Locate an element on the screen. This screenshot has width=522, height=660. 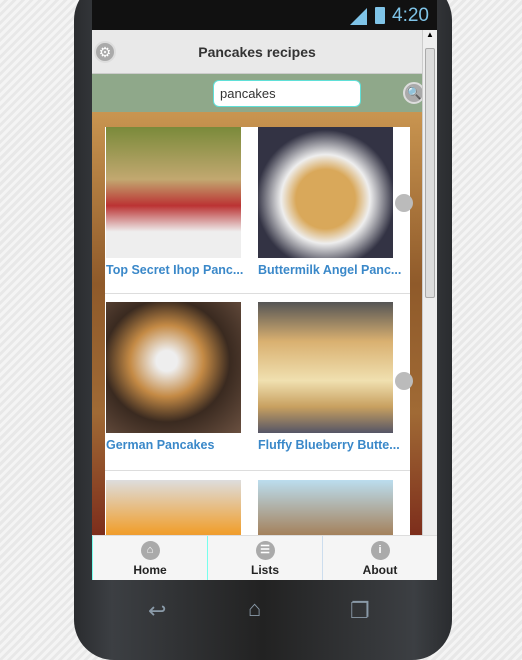
scrollbar: ▲ is located at coordinates (429, 282).